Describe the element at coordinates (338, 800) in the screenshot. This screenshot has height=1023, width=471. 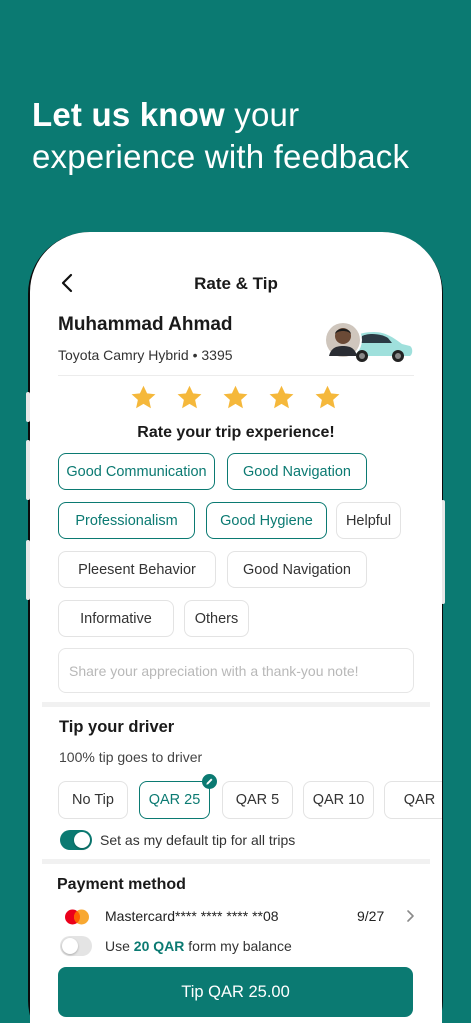
I see `tip-option-qar-10: QAR 10` at that location.